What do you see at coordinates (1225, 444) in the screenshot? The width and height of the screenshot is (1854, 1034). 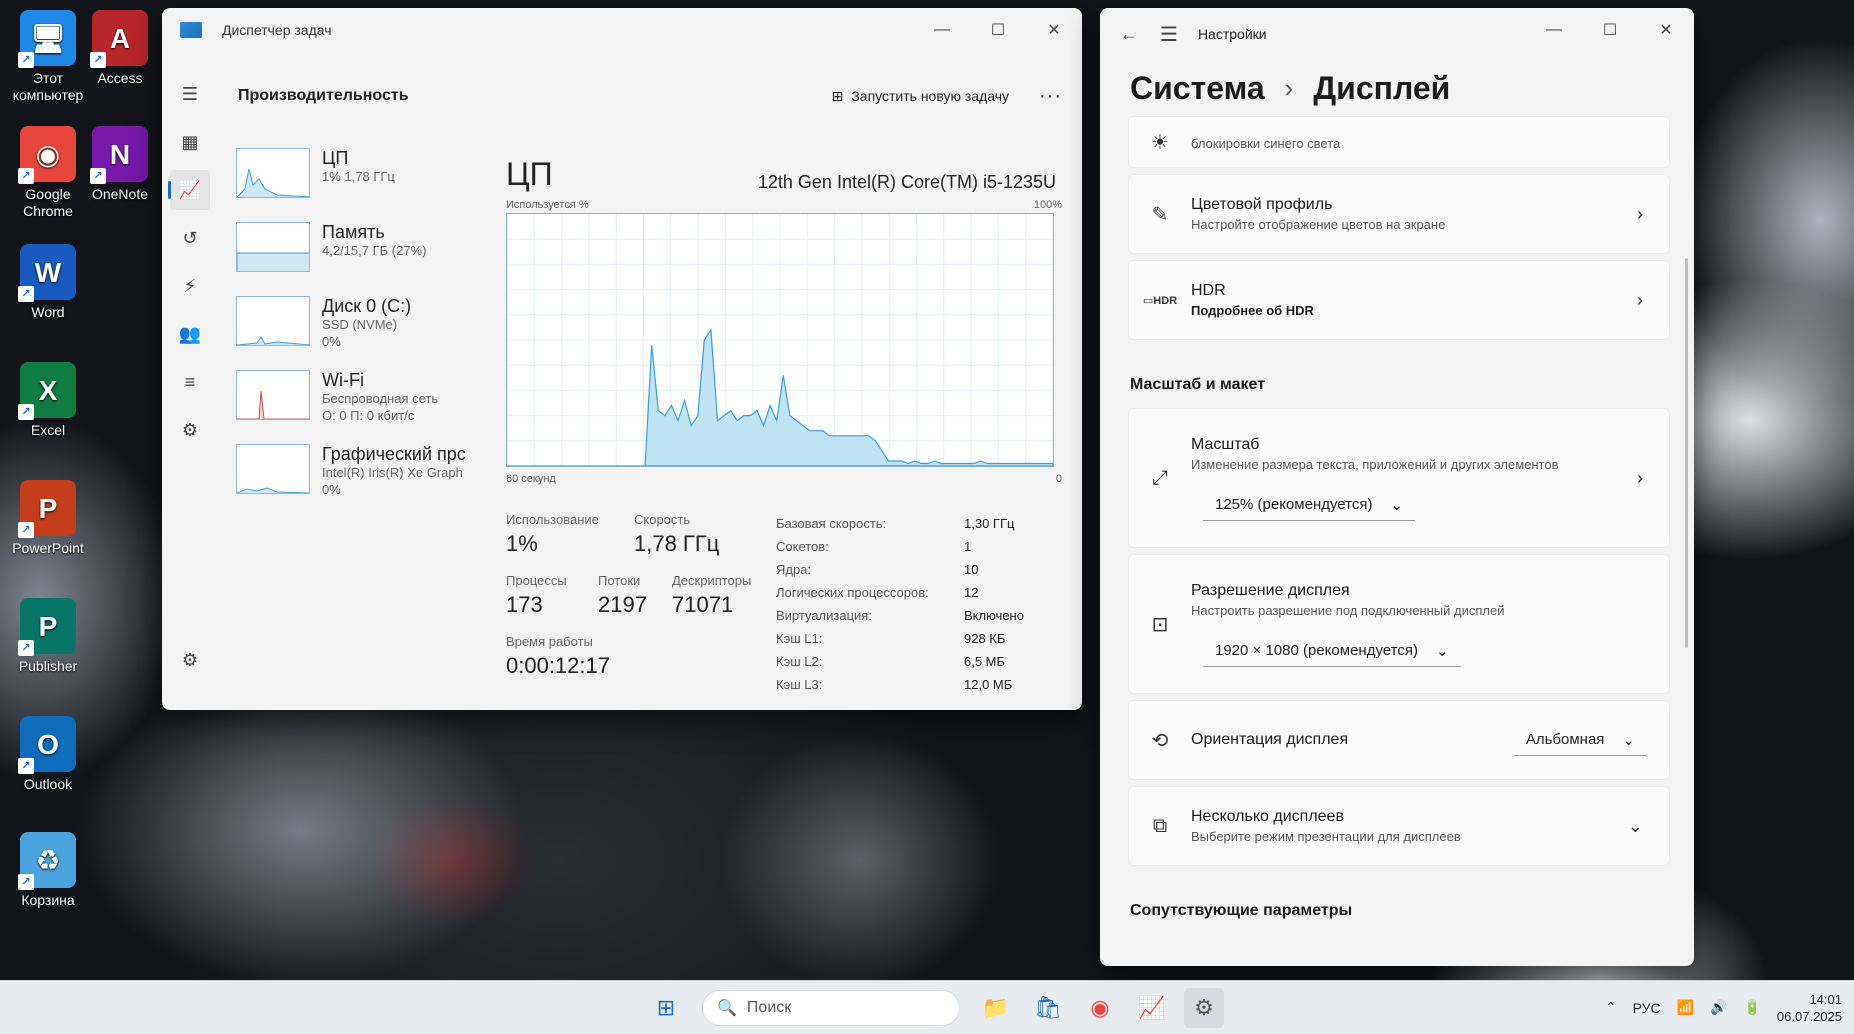 I see `scale-title: Масштаб` at bounding box center [1225, 444].